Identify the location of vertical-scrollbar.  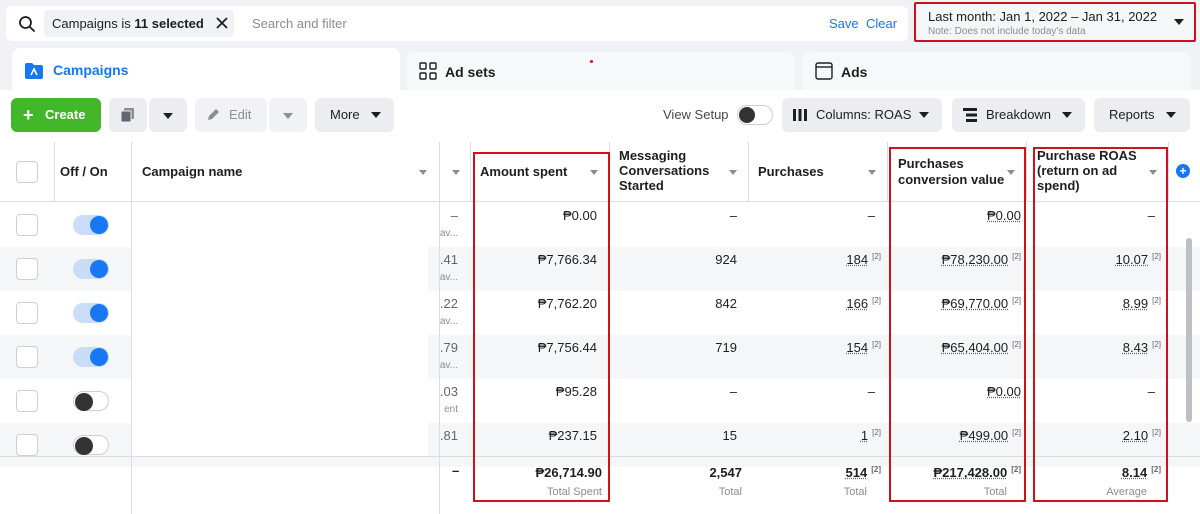
(1189, 330).